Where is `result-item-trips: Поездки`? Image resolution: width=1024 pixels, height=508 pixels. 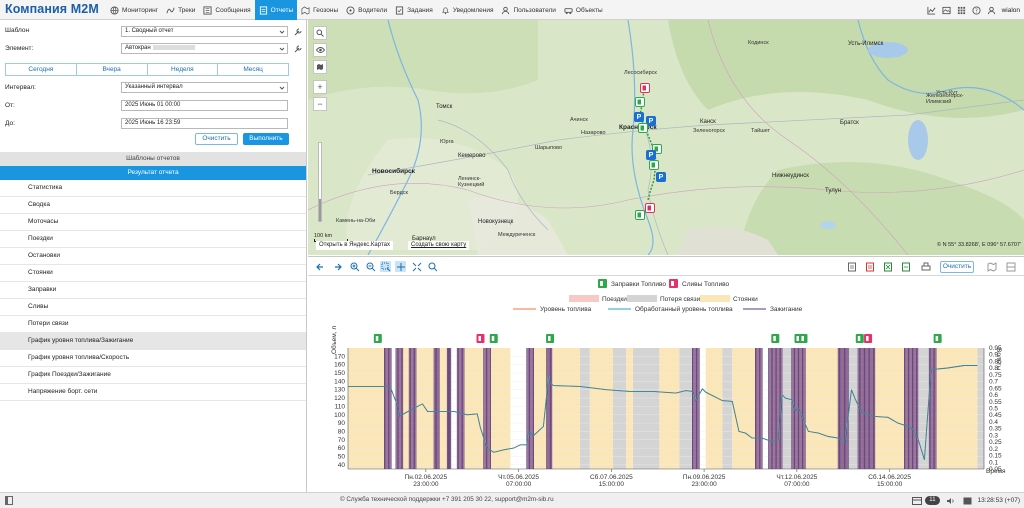
result-item-trips: Поездки is located at coordinates (153, 239).